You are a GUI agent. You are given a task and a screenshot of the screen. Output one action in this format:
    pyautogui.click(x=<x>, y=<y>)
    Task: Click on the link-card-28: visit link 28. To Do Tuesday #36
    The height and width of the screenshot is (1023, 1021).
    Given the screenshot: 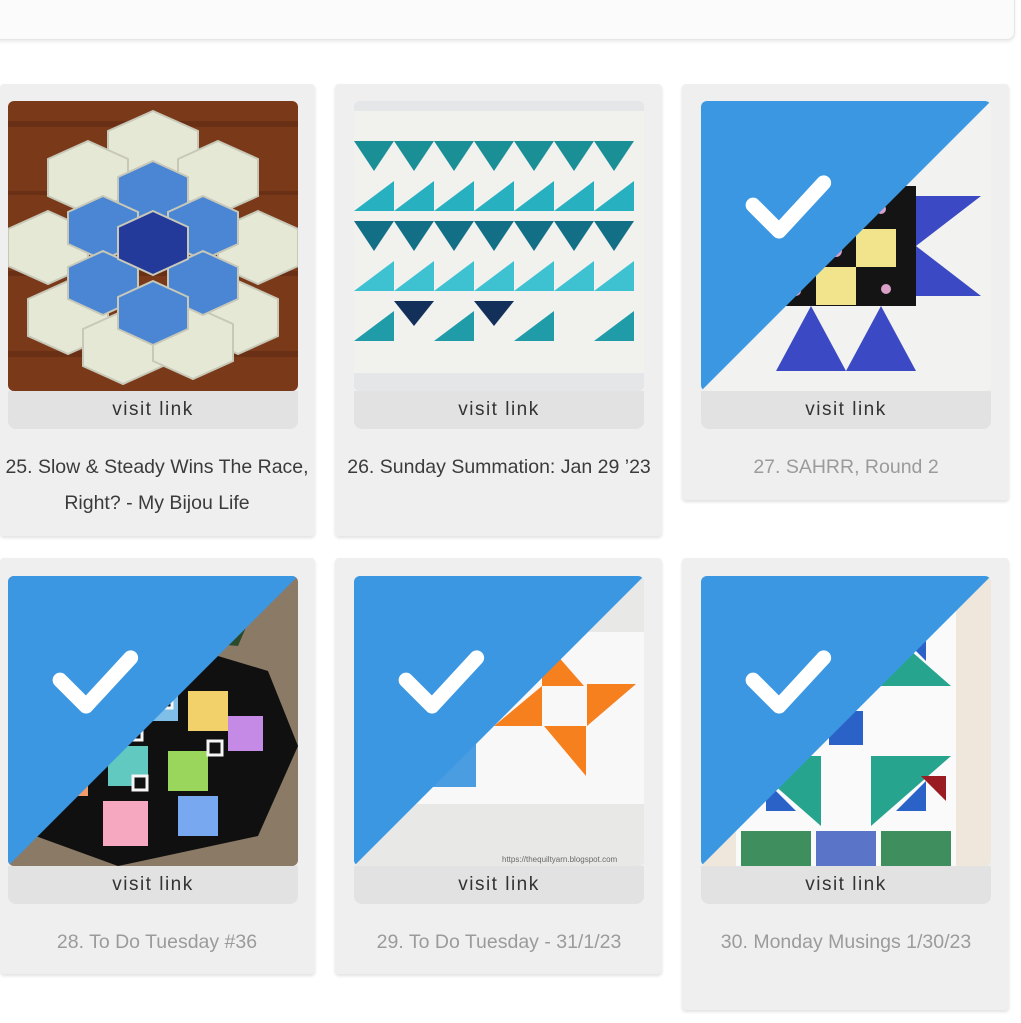 What is the action you would take?
    pyautogui.click(x=157, y=766)
    